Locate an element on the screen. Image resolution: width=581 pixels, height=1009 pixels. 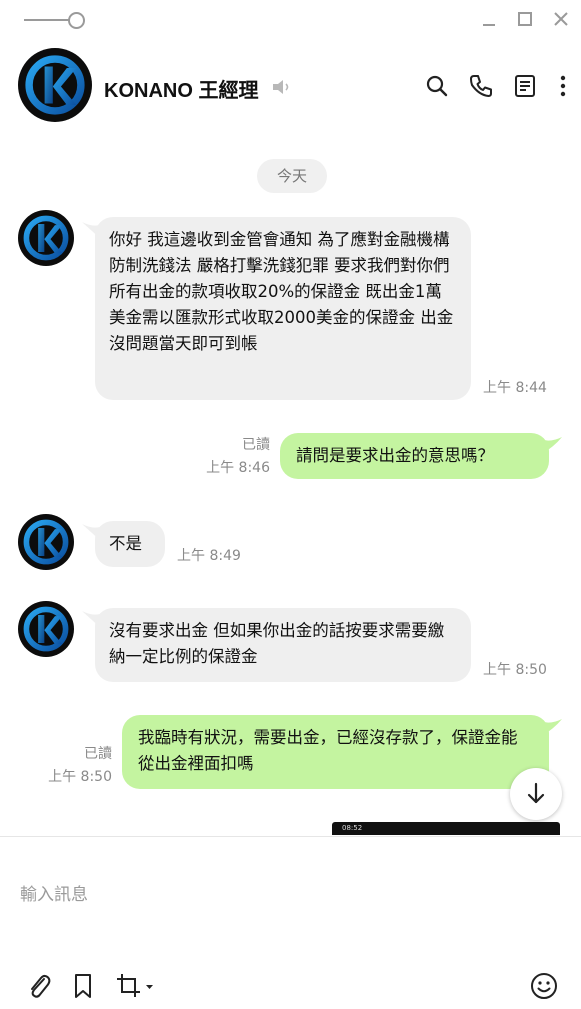
speaker-muted-icon is located at coordinates (281, 87).